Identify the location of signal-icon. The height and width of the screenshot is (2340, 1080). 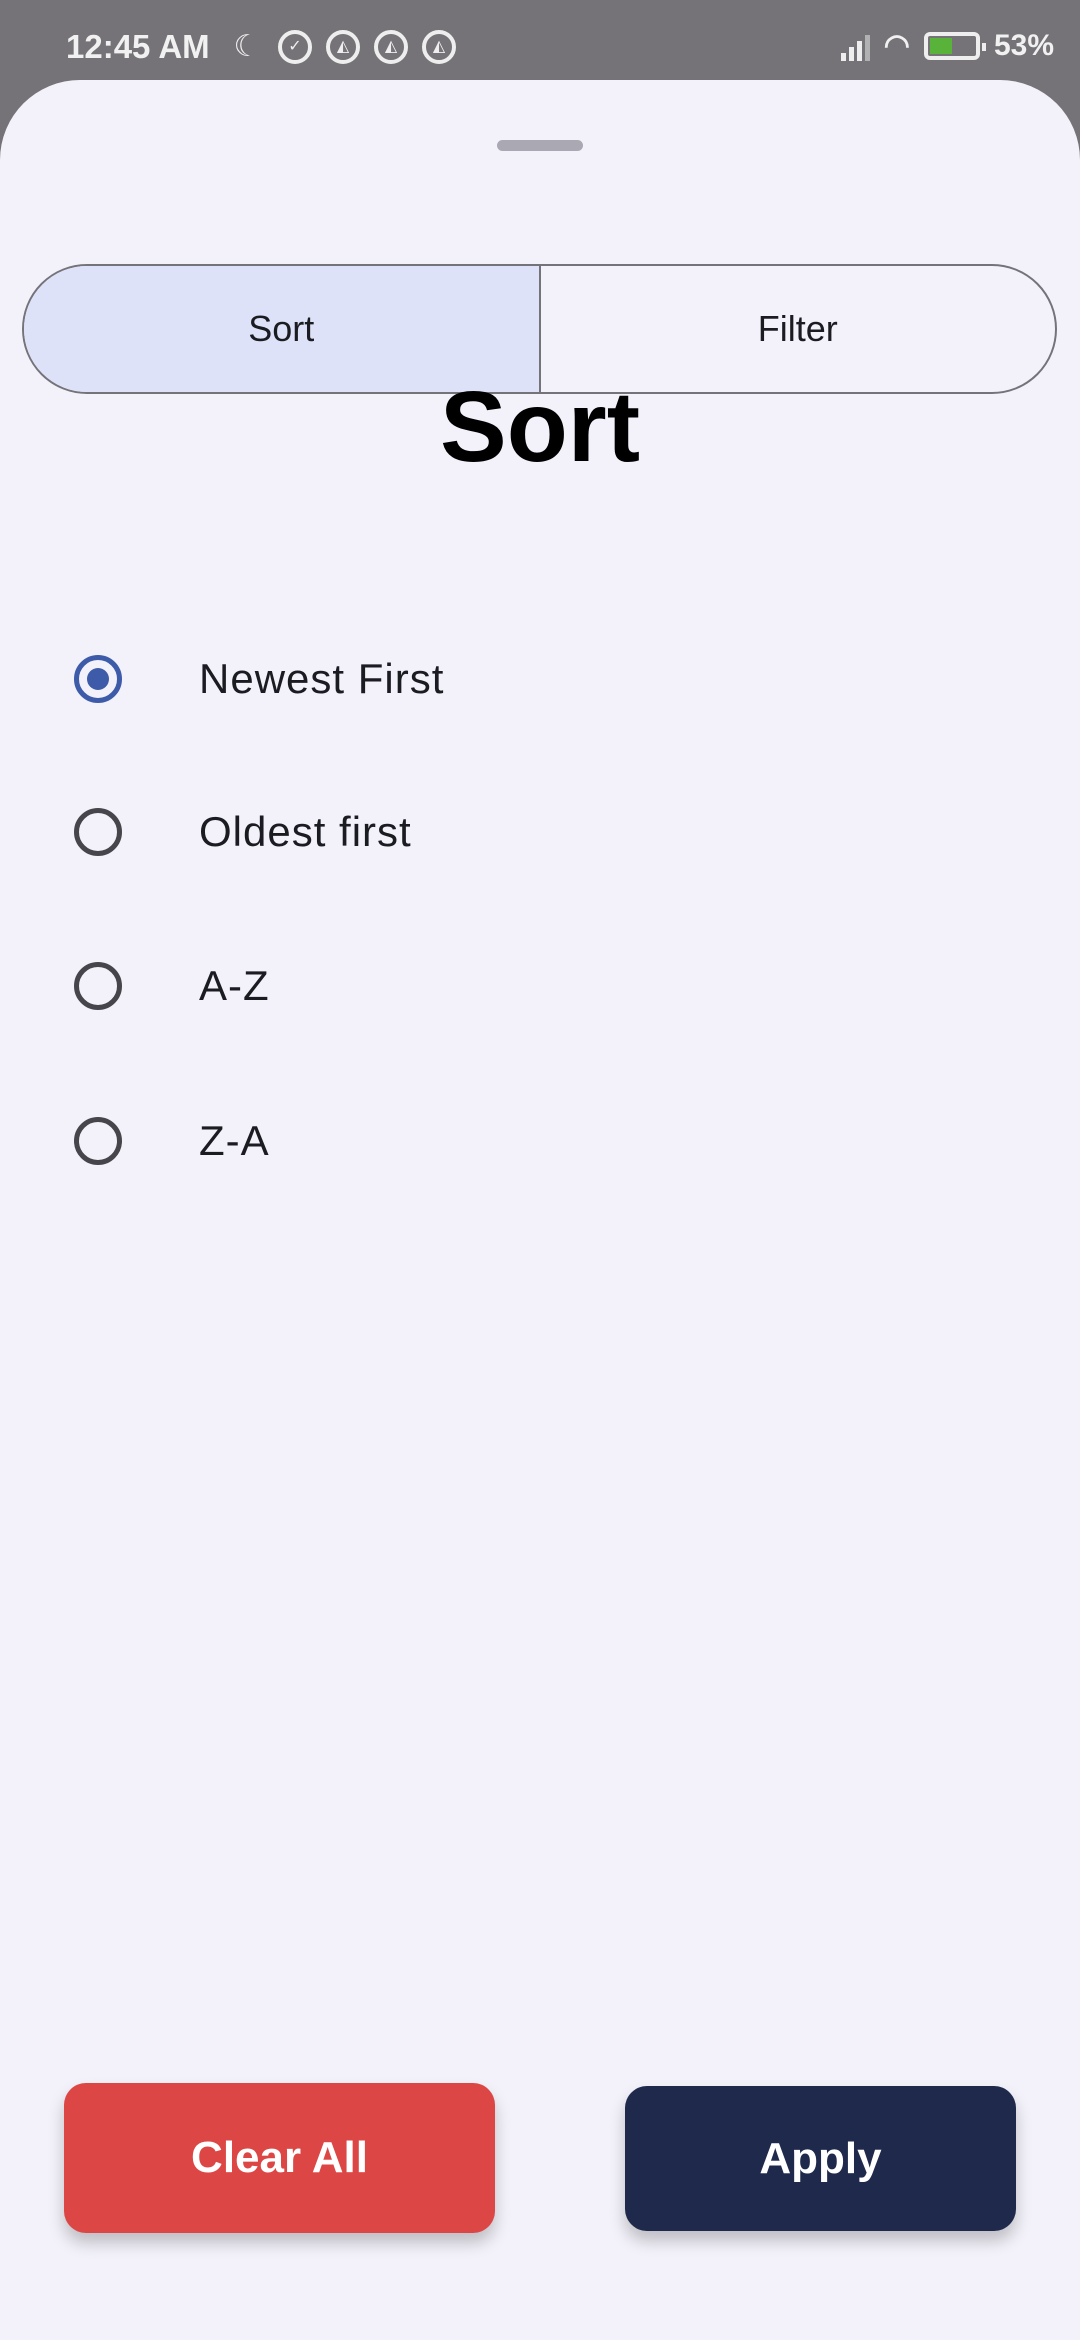
(855, 46).